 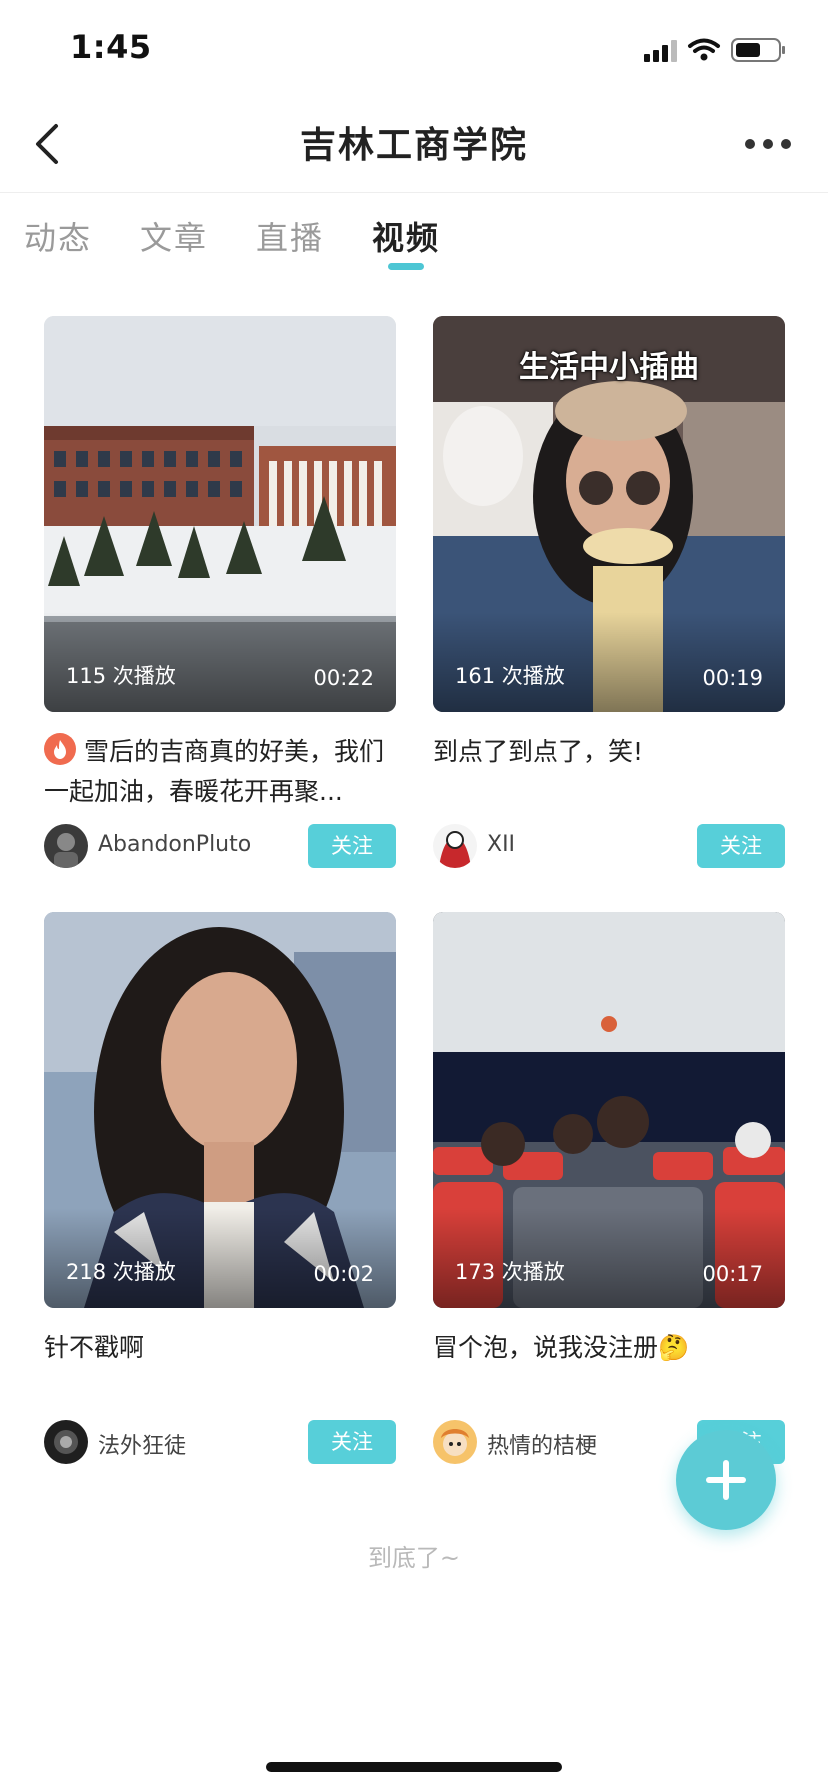 I want to click on author-name: 热情的桔梗, so click(x=542, y=1444).